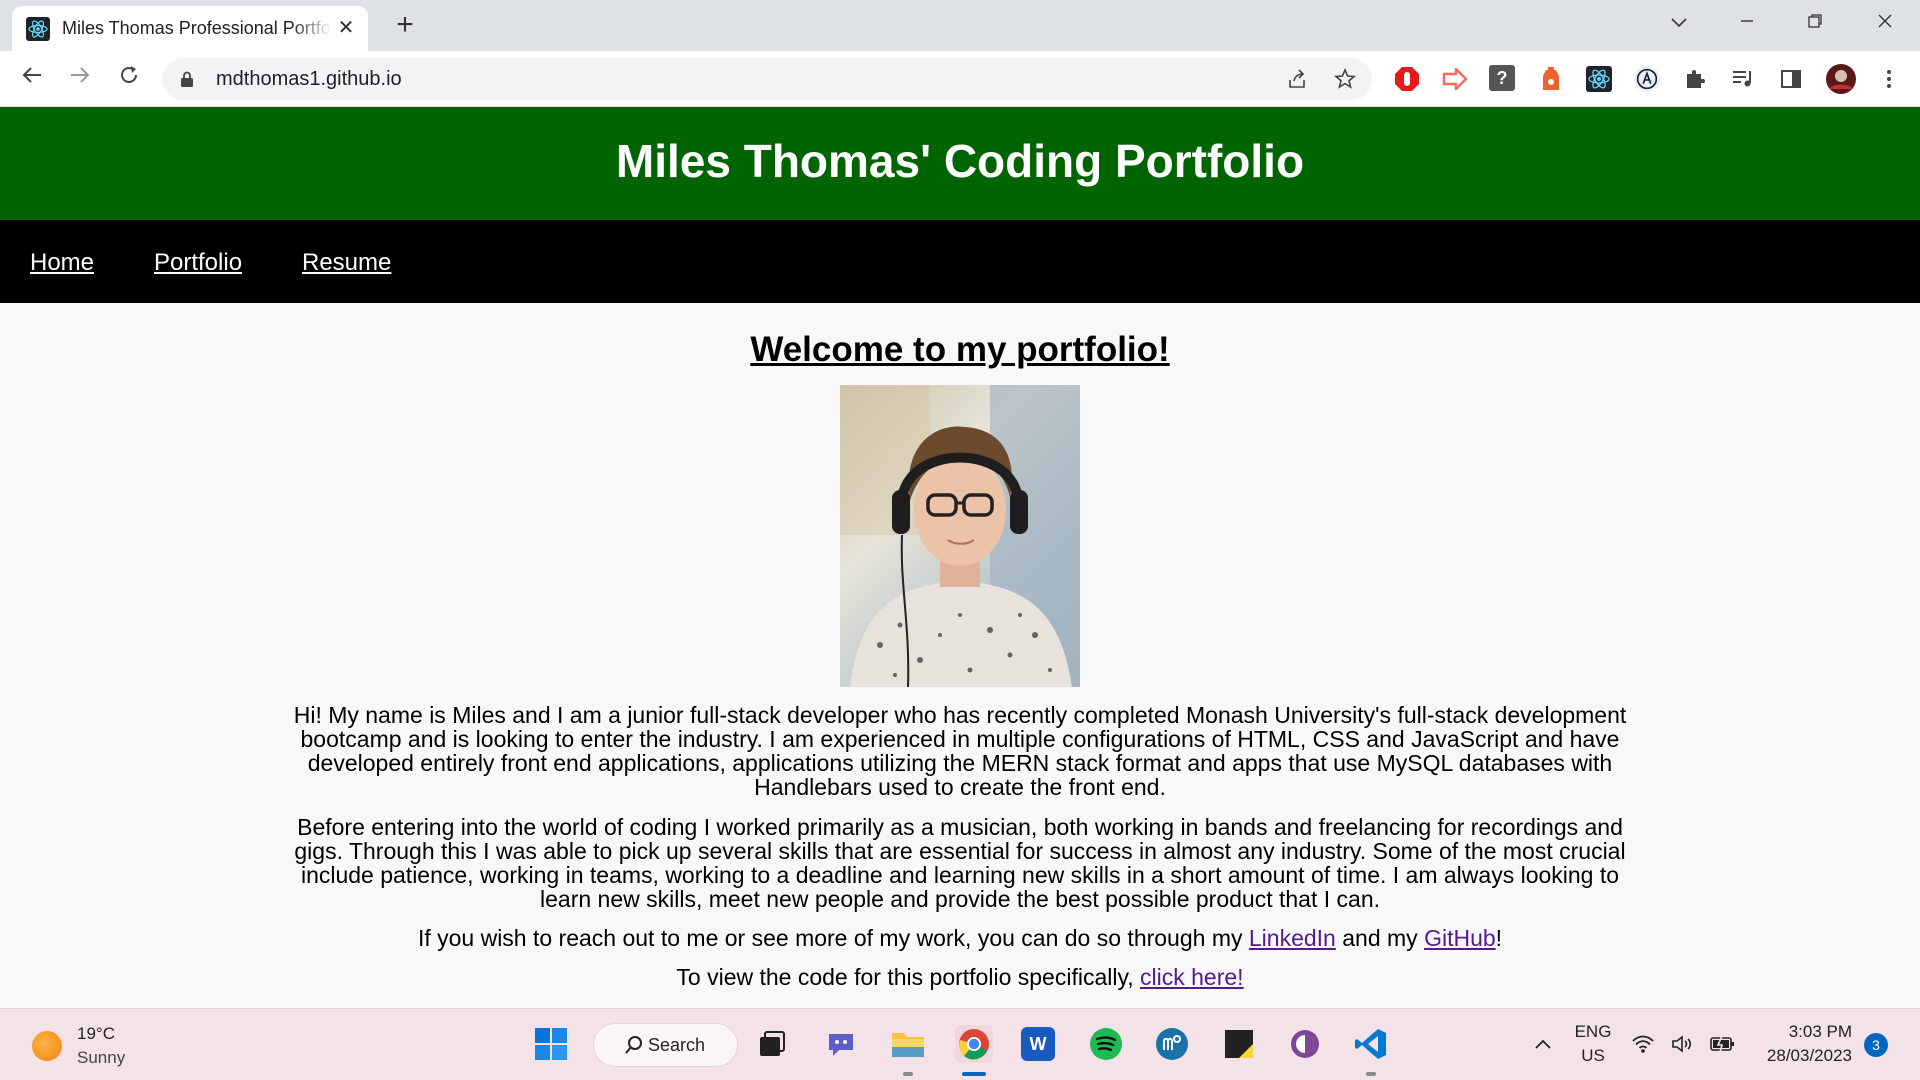 The image size is (1920, 1080). What do you see at coordinates (1239, 1044) in the screenshot?
I see `sticky-notes-icon` at bounding box center [1239, 1044].